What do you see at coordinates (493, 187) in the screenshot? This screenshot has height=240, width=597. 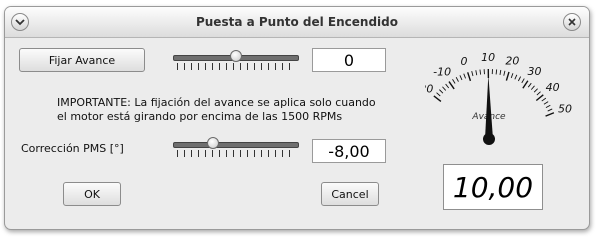 I see `avance-readout: 10,00` at bounding box center [493, 187].